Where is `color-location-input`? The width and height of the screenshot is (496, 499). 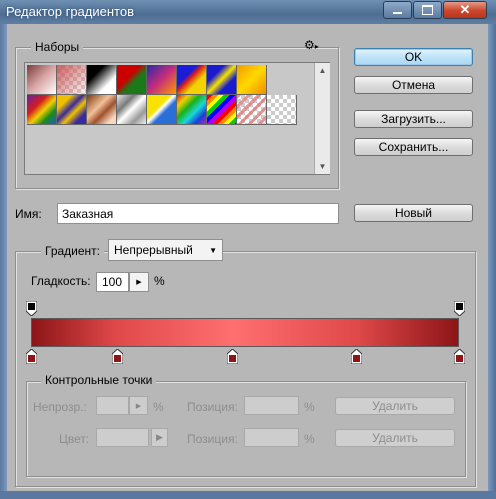 color-location-input is located at coordinates (271, 437).